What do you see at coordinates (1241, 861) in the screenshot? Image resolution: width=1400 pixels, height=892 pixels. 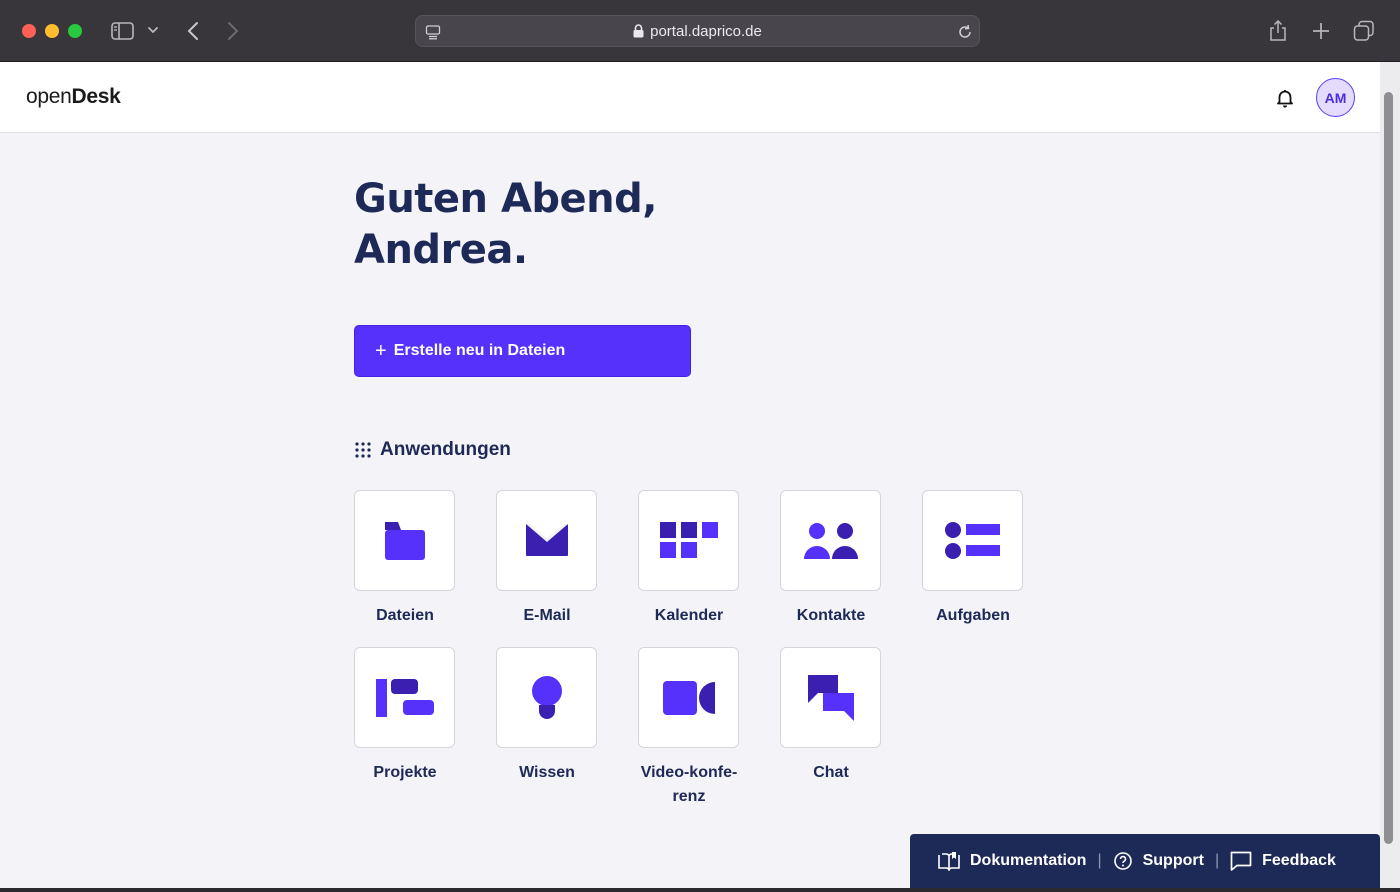 I see `message-square-icon` at bounding box center [1241, 861].